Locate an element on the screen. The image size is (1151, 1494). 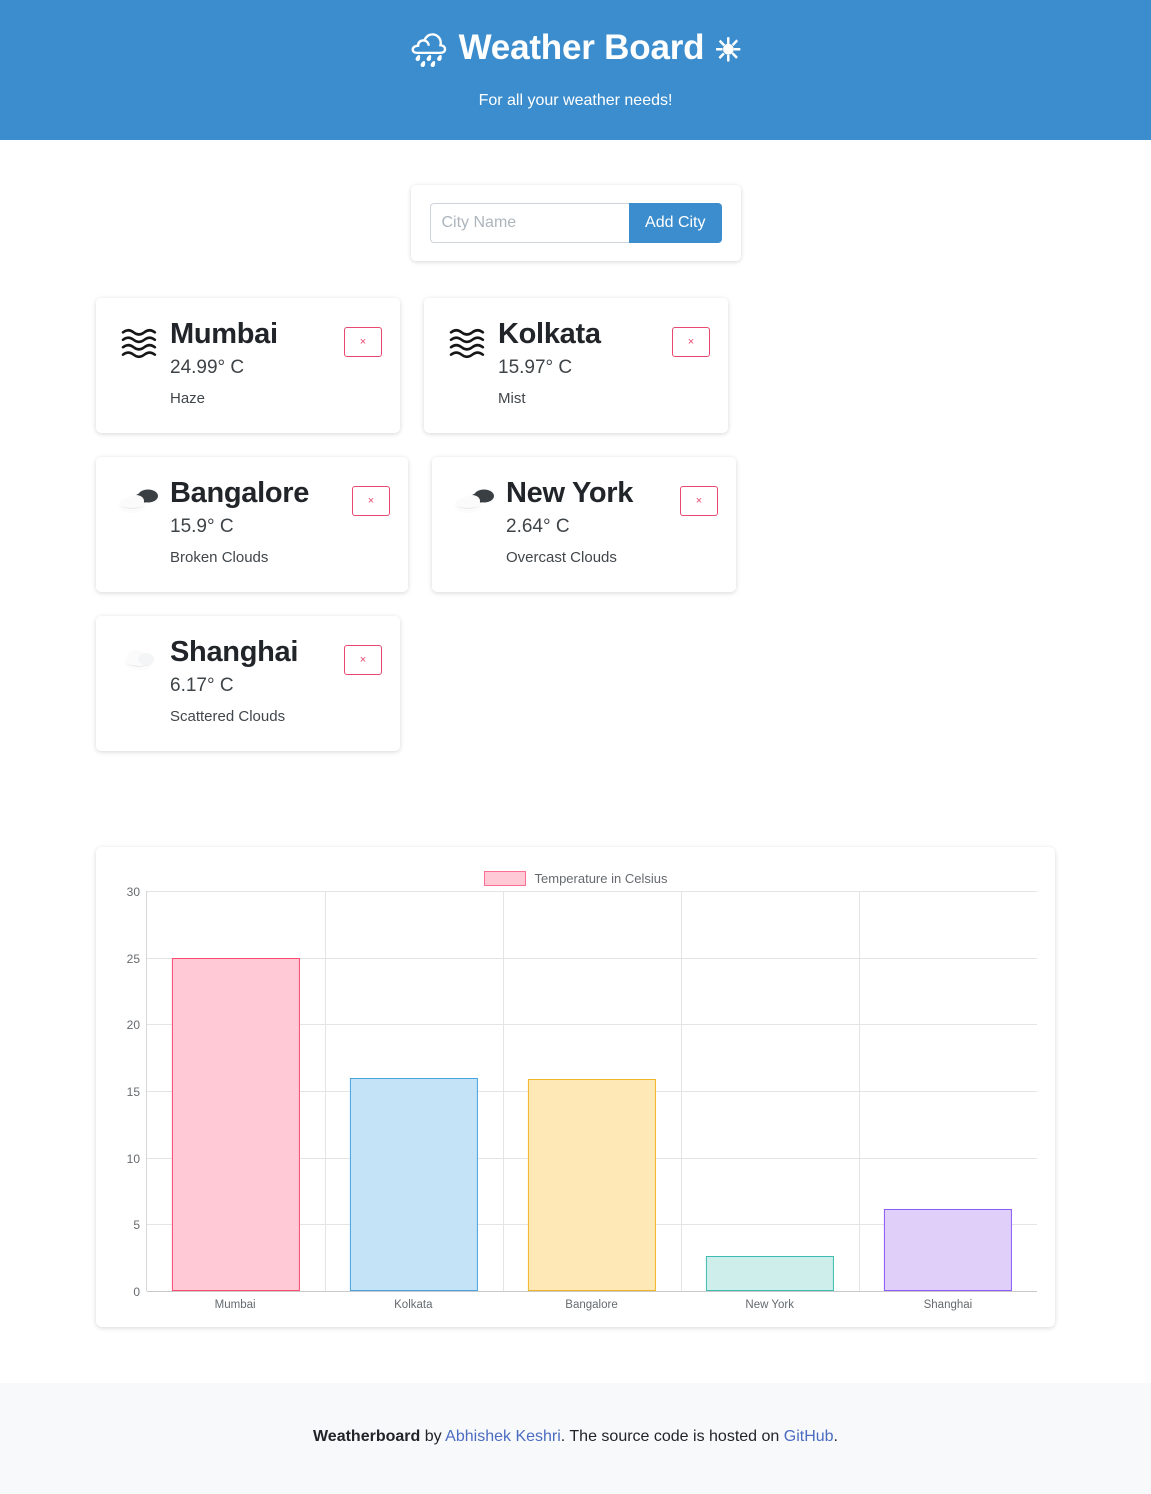
mist-icon is located at coordinates (468, 339).